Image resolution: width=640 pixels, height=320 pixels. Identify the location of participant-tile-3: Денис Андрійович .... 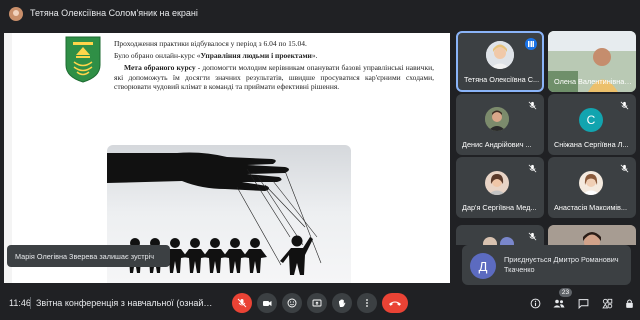
(500, 124).